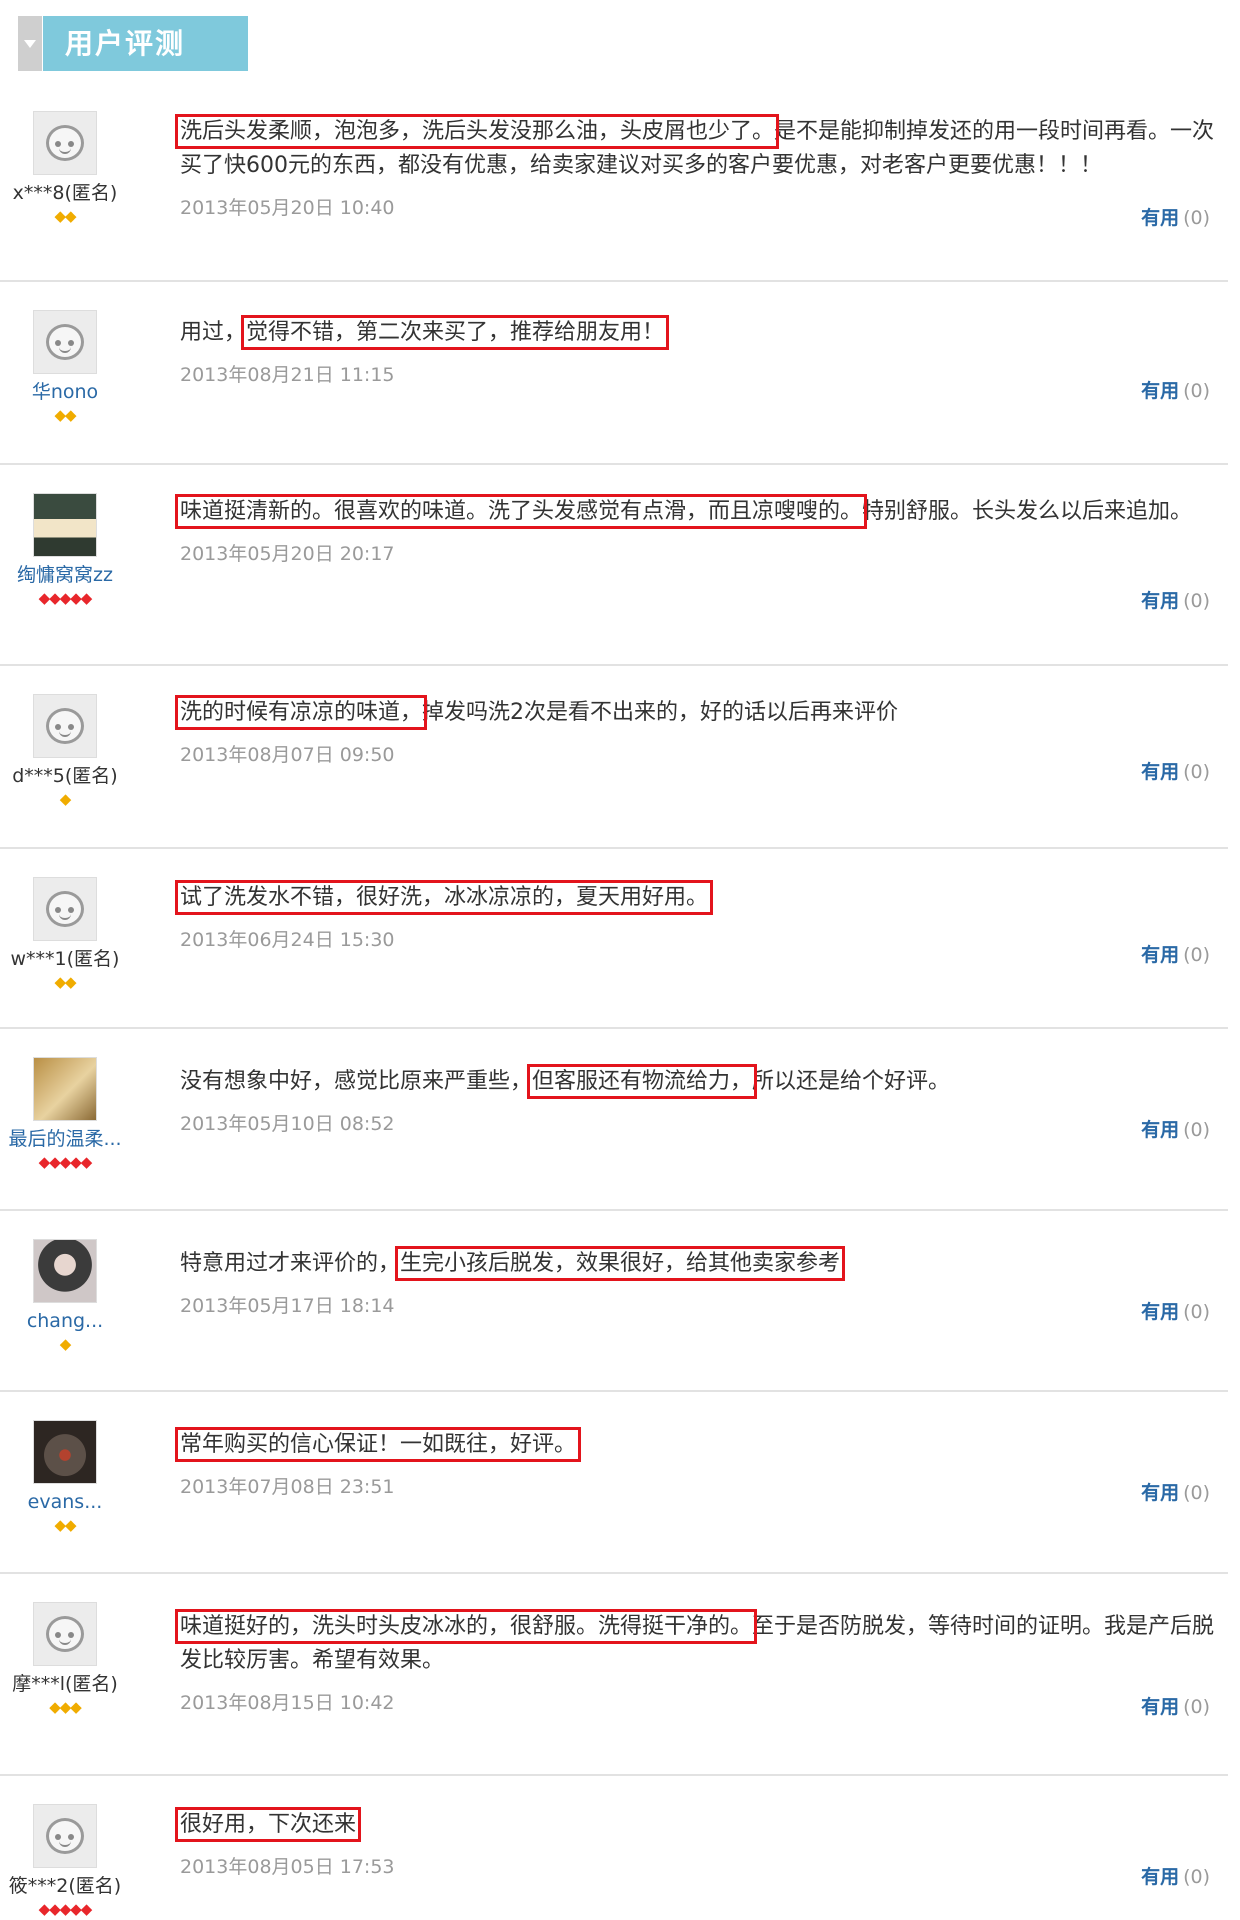  What do you see at coordinates (702, 1824) in the screenshot?
I see `review-comment: 很好用，下次还来` at bounding box center [702, 1824].